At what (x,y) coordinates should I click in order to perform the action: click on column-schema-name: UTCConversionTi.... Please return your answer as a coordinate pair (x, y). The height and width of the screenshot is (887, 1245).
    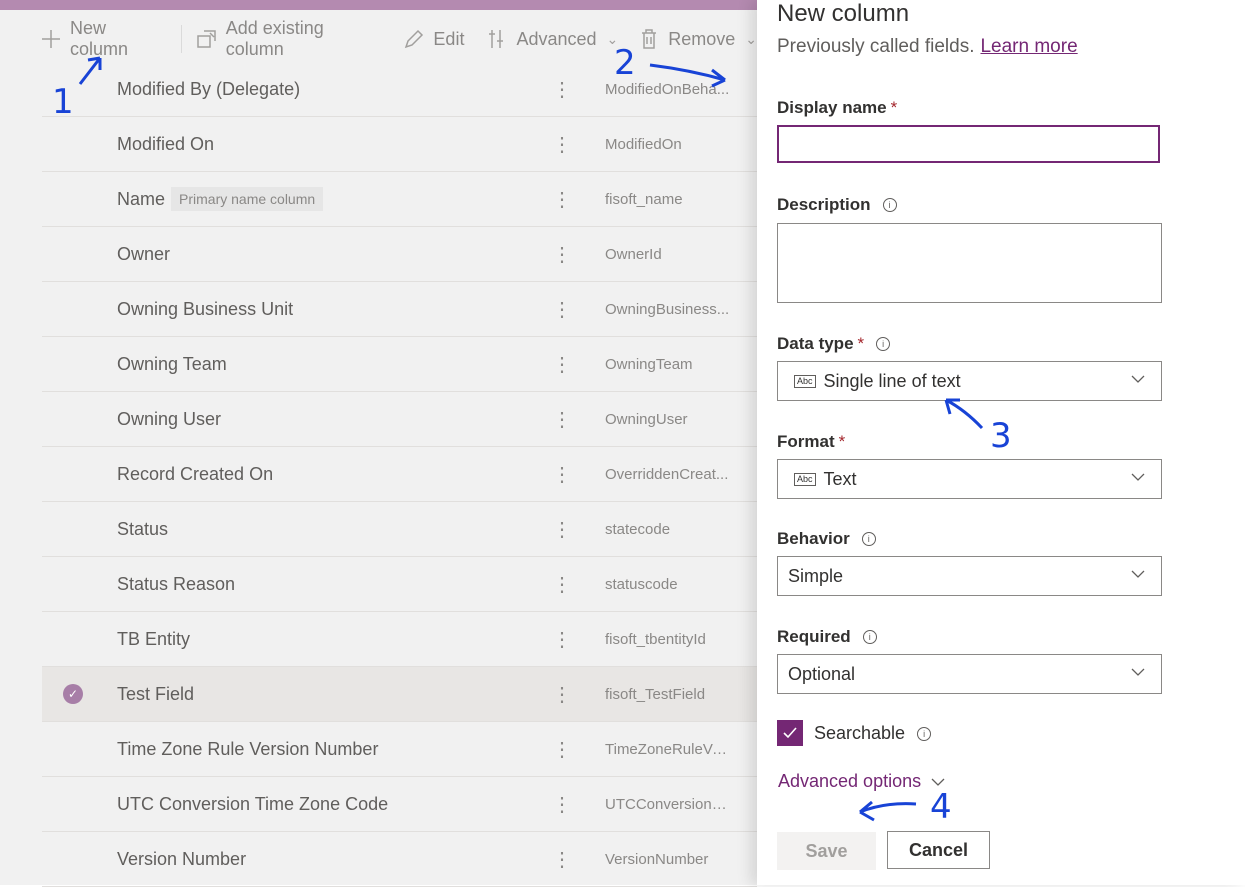
    Looking at the image, I should click on (668, 804).